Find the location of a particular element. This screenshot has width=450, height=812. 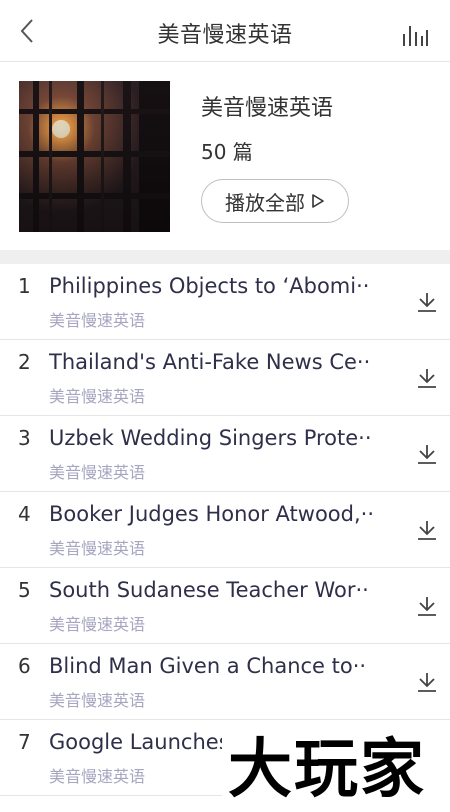

track-number: 7 is located at coordinates (24, 742).